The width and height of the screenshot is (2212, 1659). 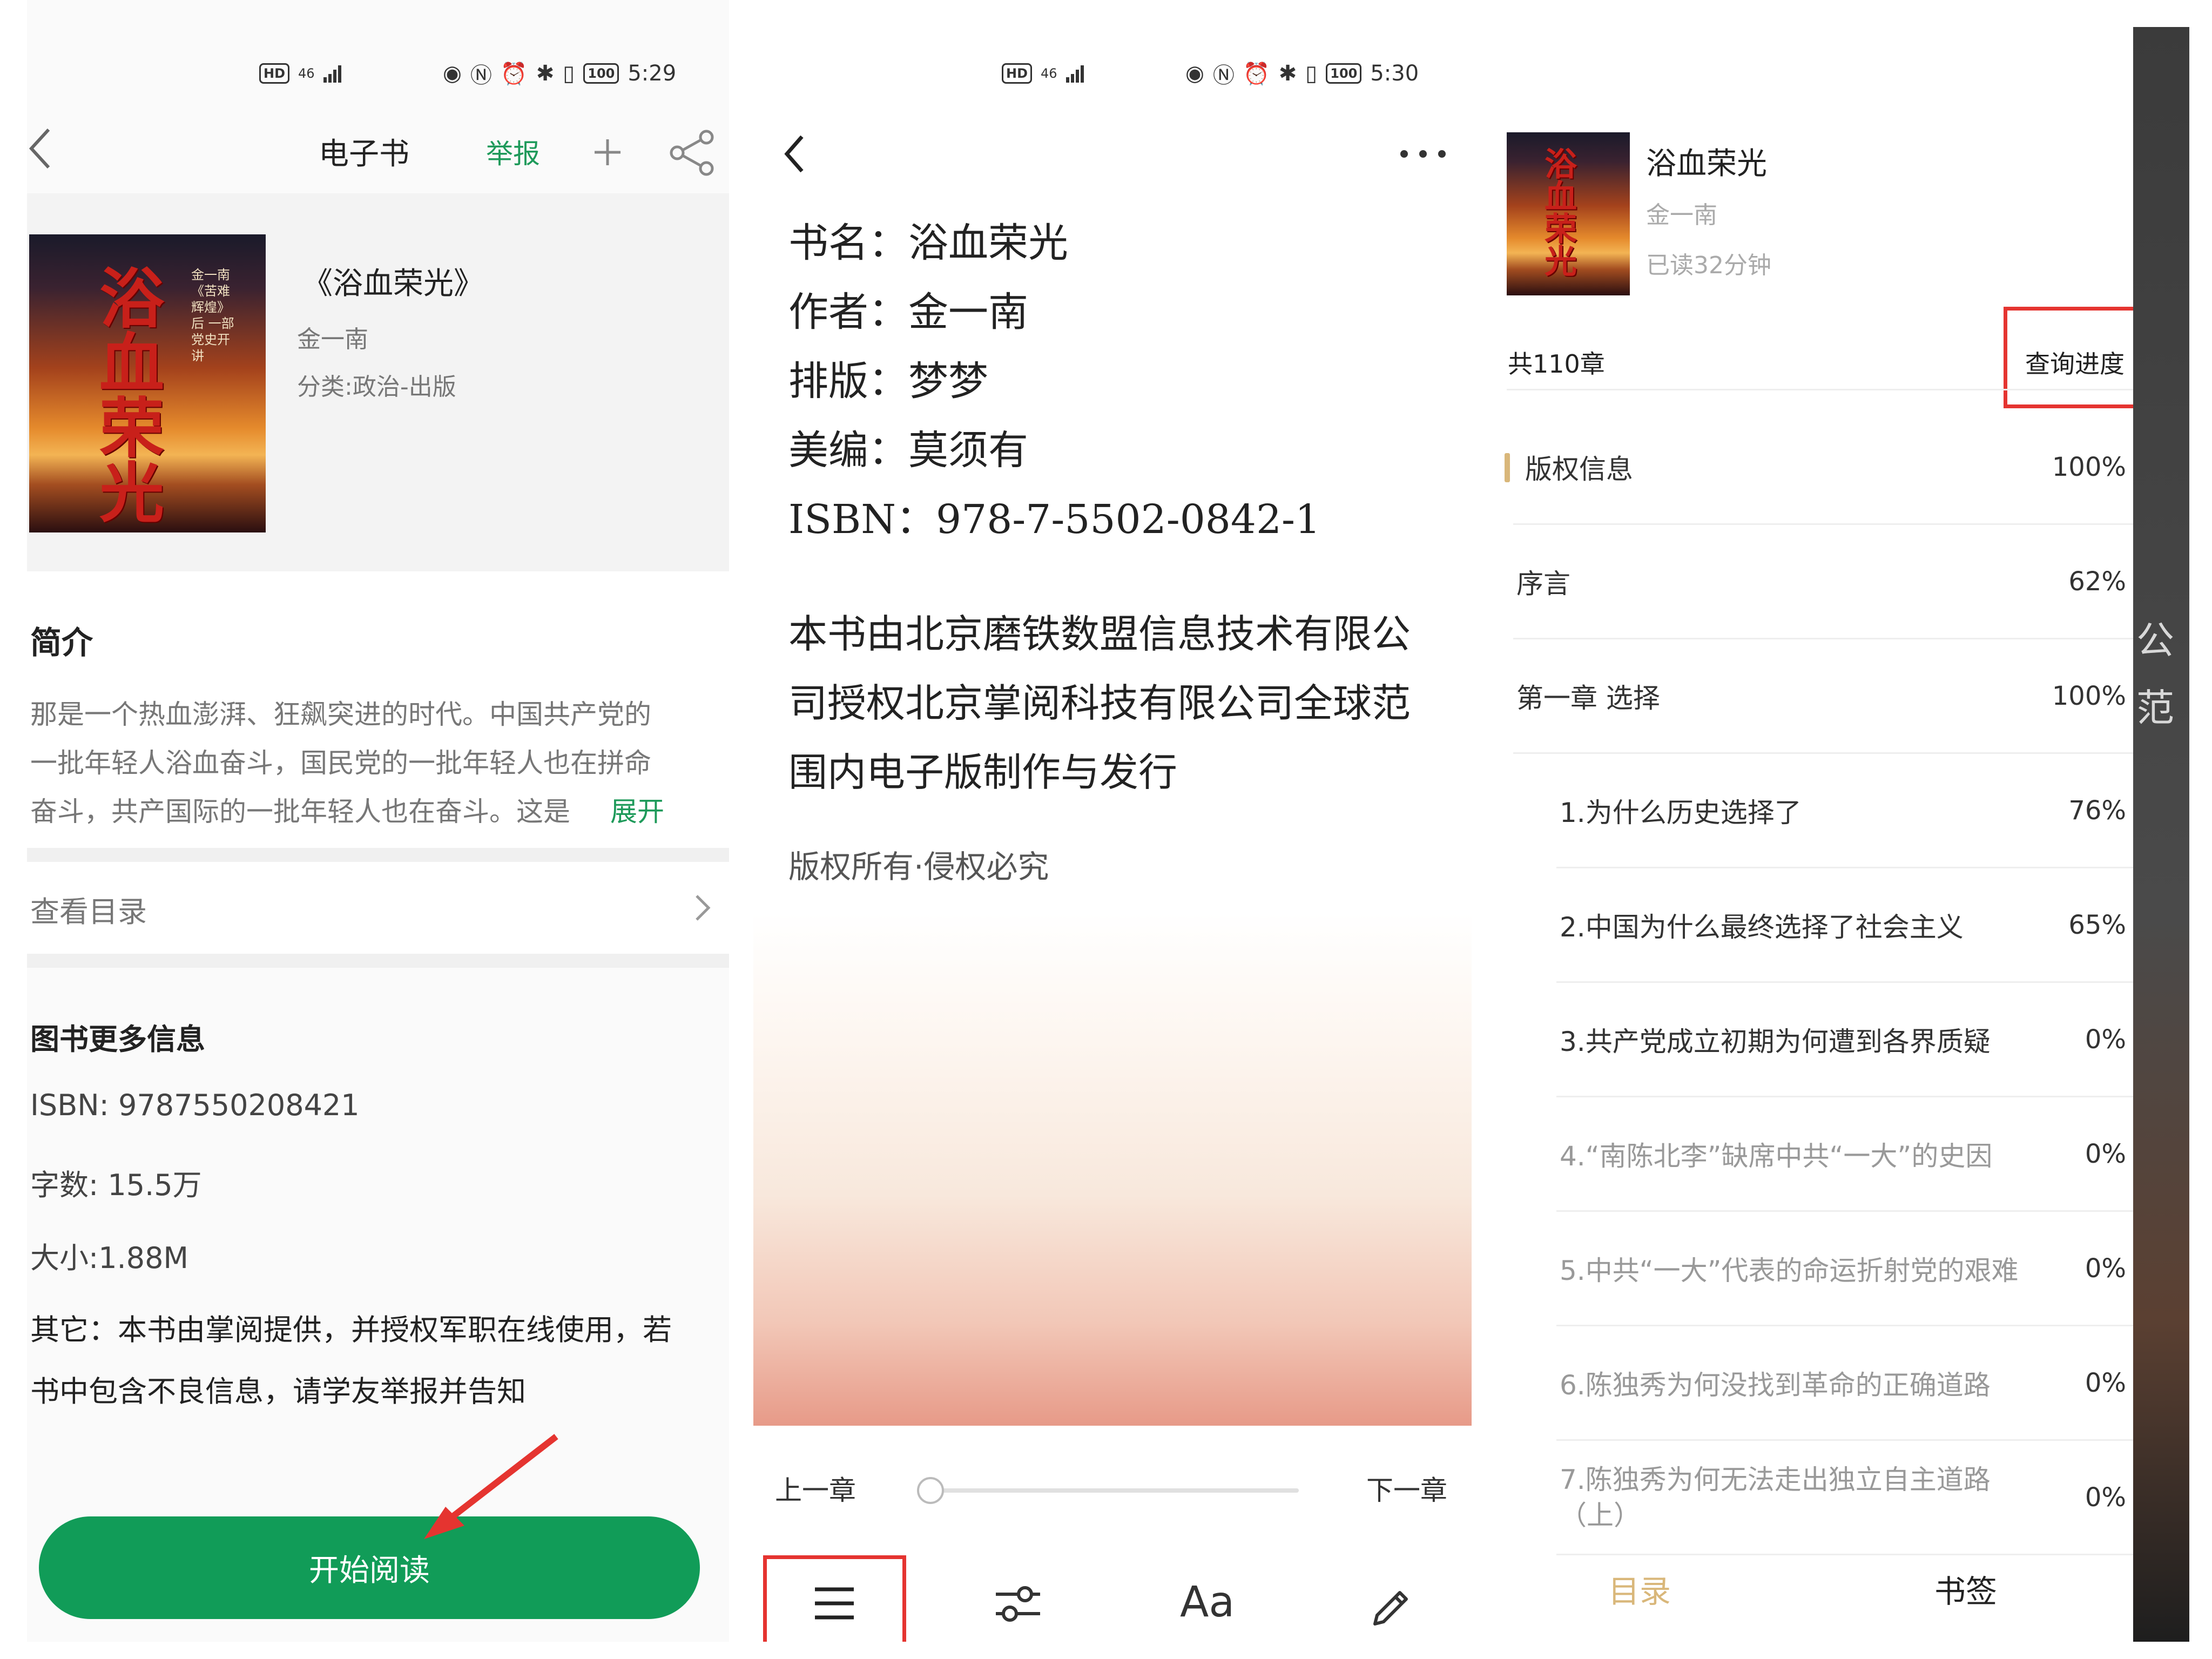 I want to click on tab-bookmark: 书签, so click(x=1965, y=1588).